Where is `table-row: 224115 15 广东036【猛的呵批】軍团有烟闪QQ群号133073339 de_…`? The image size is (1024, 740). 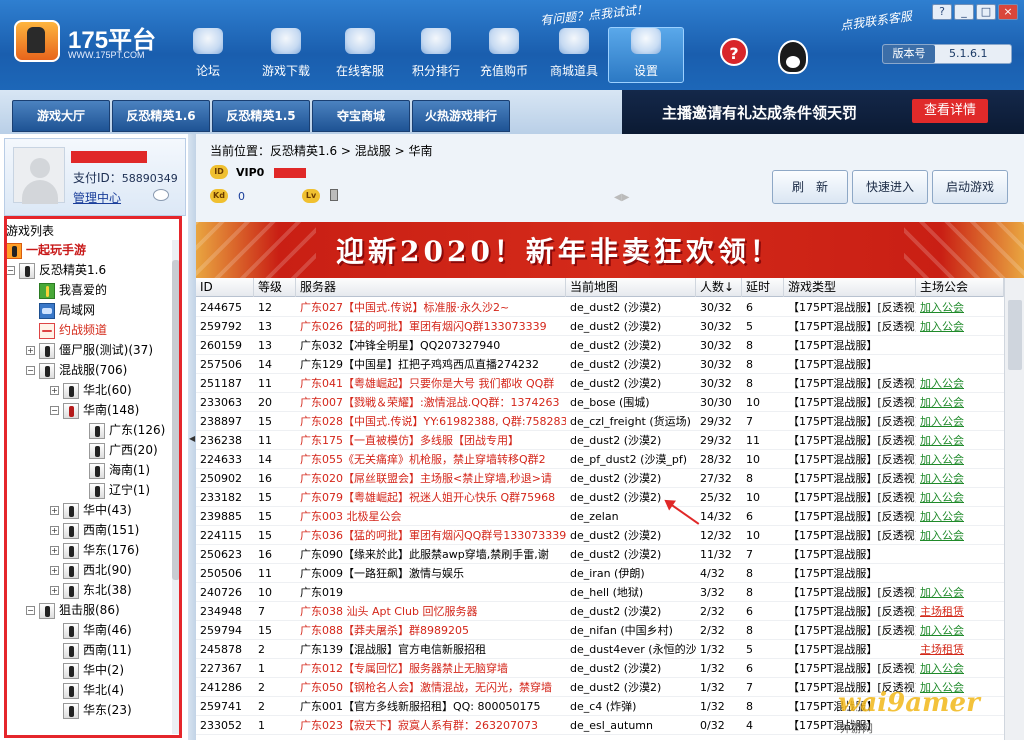 table-row: 224115 15 广东036【猛的呵批】軍团有烟闪QQ群号133073339 de_… is located at coordinates (600, 535).